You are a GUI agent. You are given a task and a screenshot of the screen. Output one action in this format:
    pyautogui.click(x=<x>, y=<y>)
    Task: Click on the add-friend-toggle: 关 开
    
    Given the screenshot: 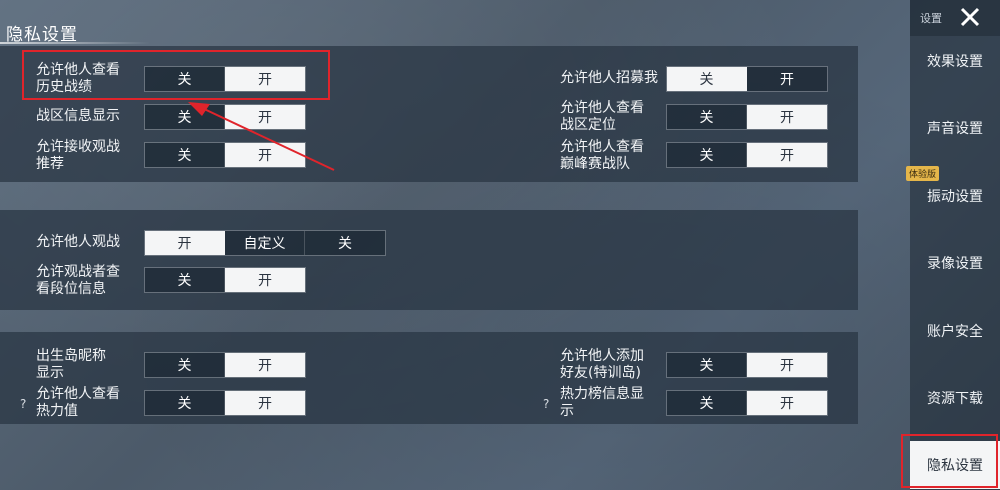 What is the action you would take?
    pyautogui.click(x=747, y=365)
    